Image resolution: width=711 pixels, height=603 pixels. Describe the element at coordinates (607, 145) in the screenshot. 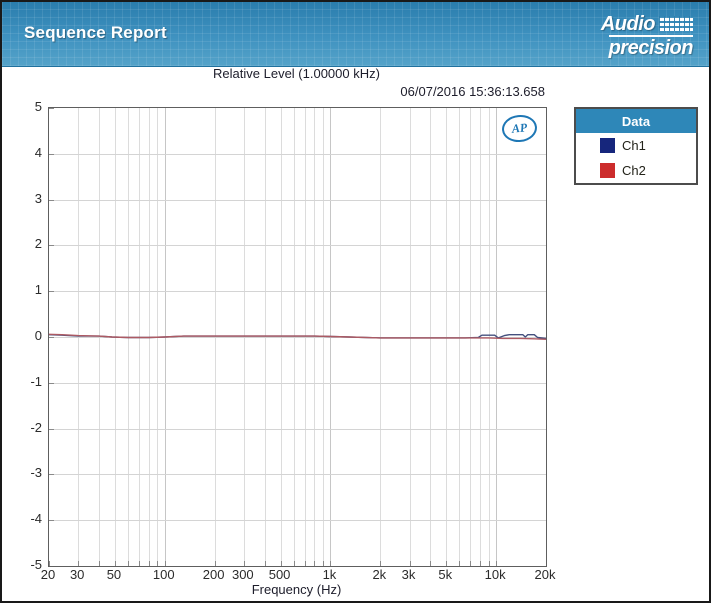

I see `ch1-color-swatch` at that location.